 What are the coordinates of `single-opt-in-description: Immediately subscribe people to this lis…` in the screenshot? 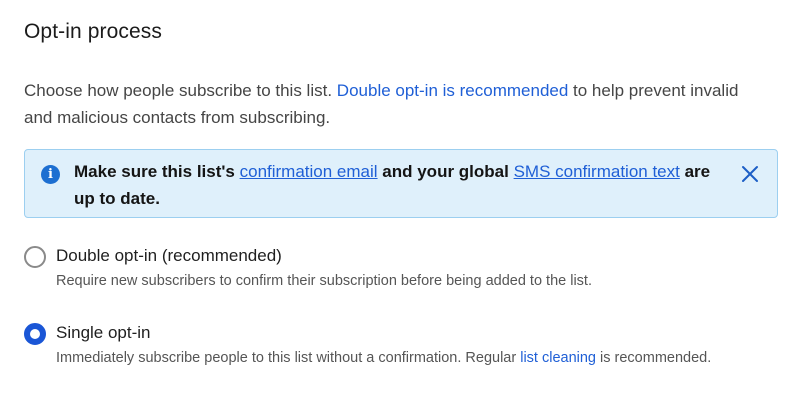 It's located at (383, 358).